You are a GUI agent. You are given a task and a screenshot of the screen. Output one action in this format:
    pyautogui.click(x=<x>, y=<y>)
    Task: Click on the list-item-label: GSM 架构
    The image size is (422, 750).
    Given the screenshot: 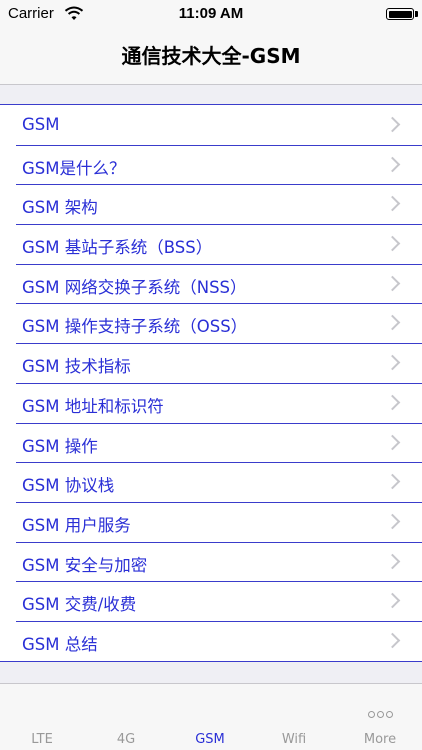 What is the action you would take?
    pyautogui.click(x=60, y=208)
    